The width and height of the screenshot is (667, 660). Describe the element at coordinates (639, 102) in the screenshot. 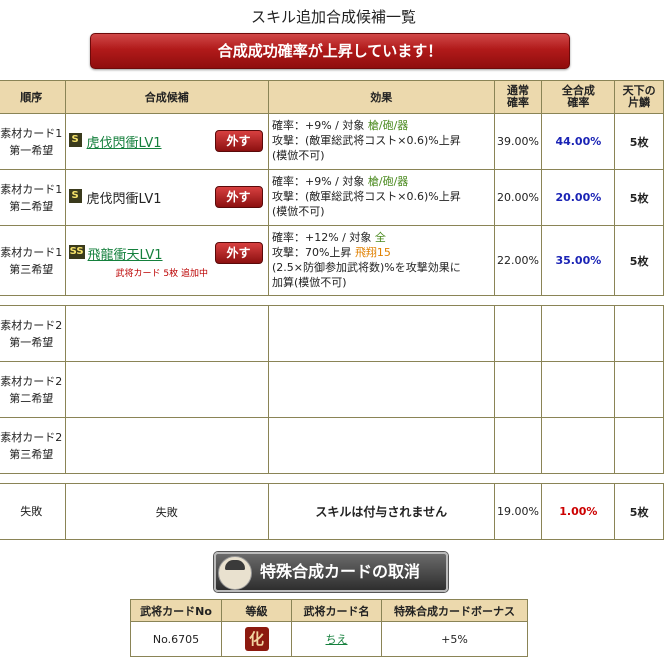

I see `header-tenka-line2: 片鱗` at that location.